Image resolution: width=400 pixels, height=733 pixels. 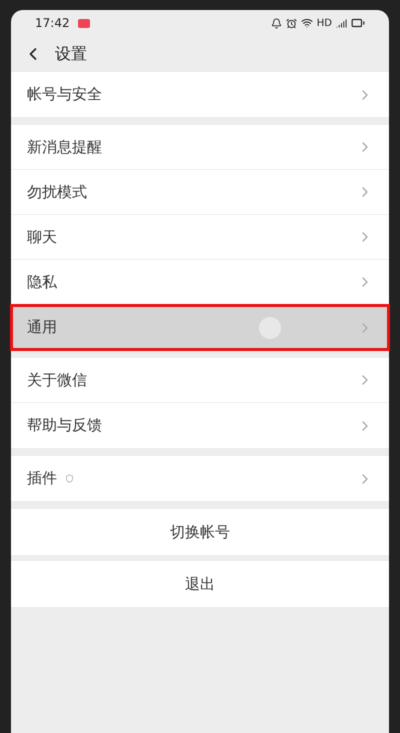 I want to click on alarm-icon, so click(x=291, y=23).